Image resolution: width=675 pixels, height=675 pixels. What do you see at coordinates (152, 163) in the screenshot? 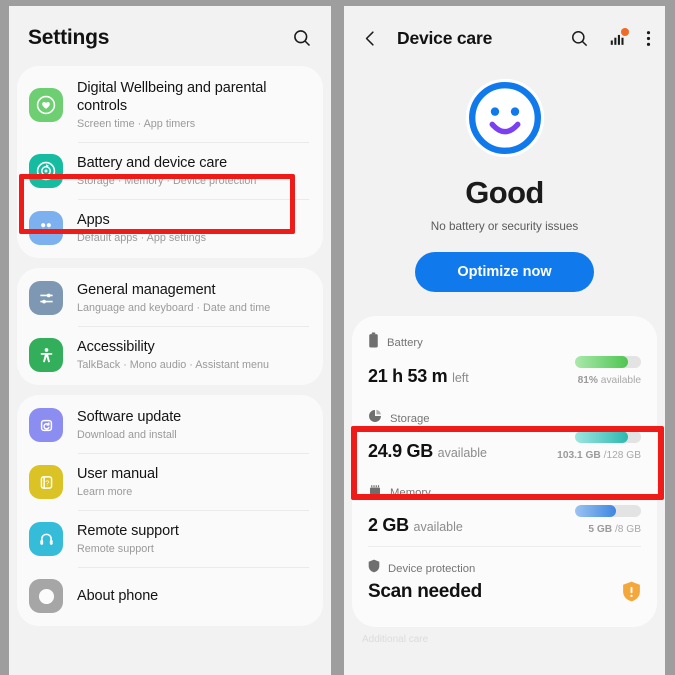
I see `settings-row-title: Battery and device care` at bounding box center [152, 163].